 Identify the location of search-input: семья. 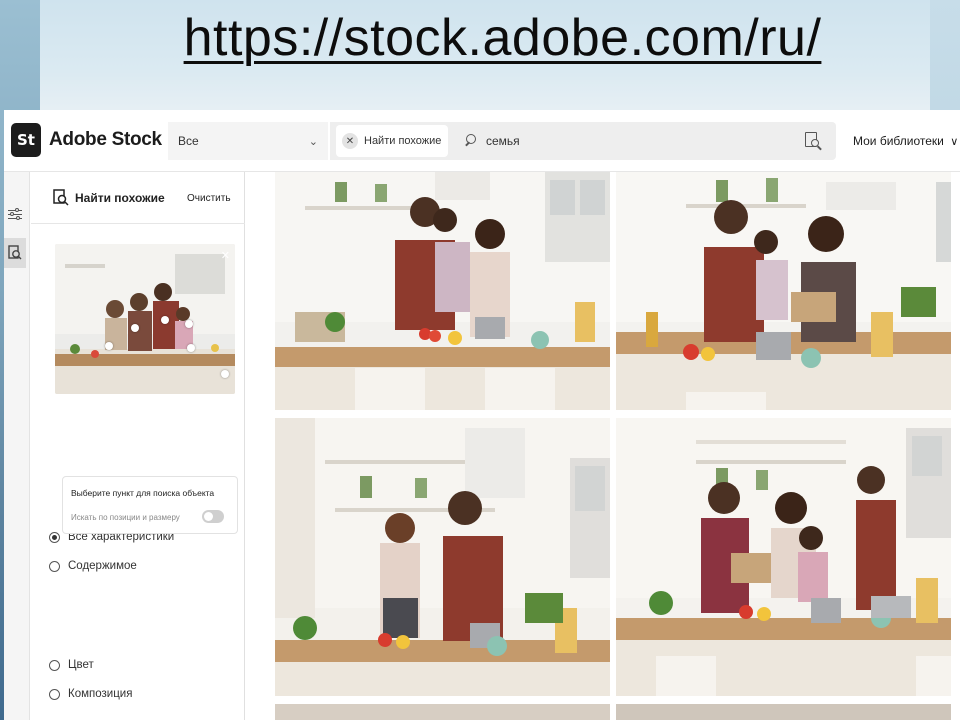
(625, 141).